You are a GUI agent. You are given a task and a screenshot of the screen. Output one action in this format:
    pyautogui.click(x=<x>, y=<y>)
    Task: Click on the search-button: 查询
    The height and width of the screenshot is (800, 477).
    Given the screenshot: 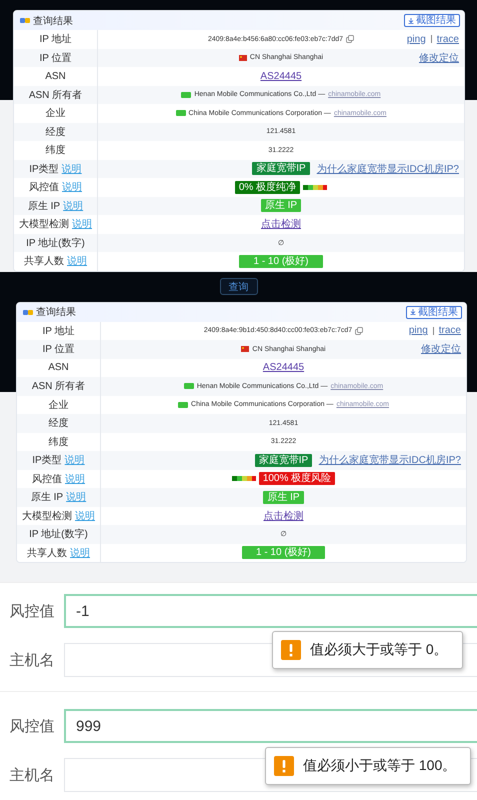 What is the action you would take?
    pyautogui.click(x=239, y=286)
    